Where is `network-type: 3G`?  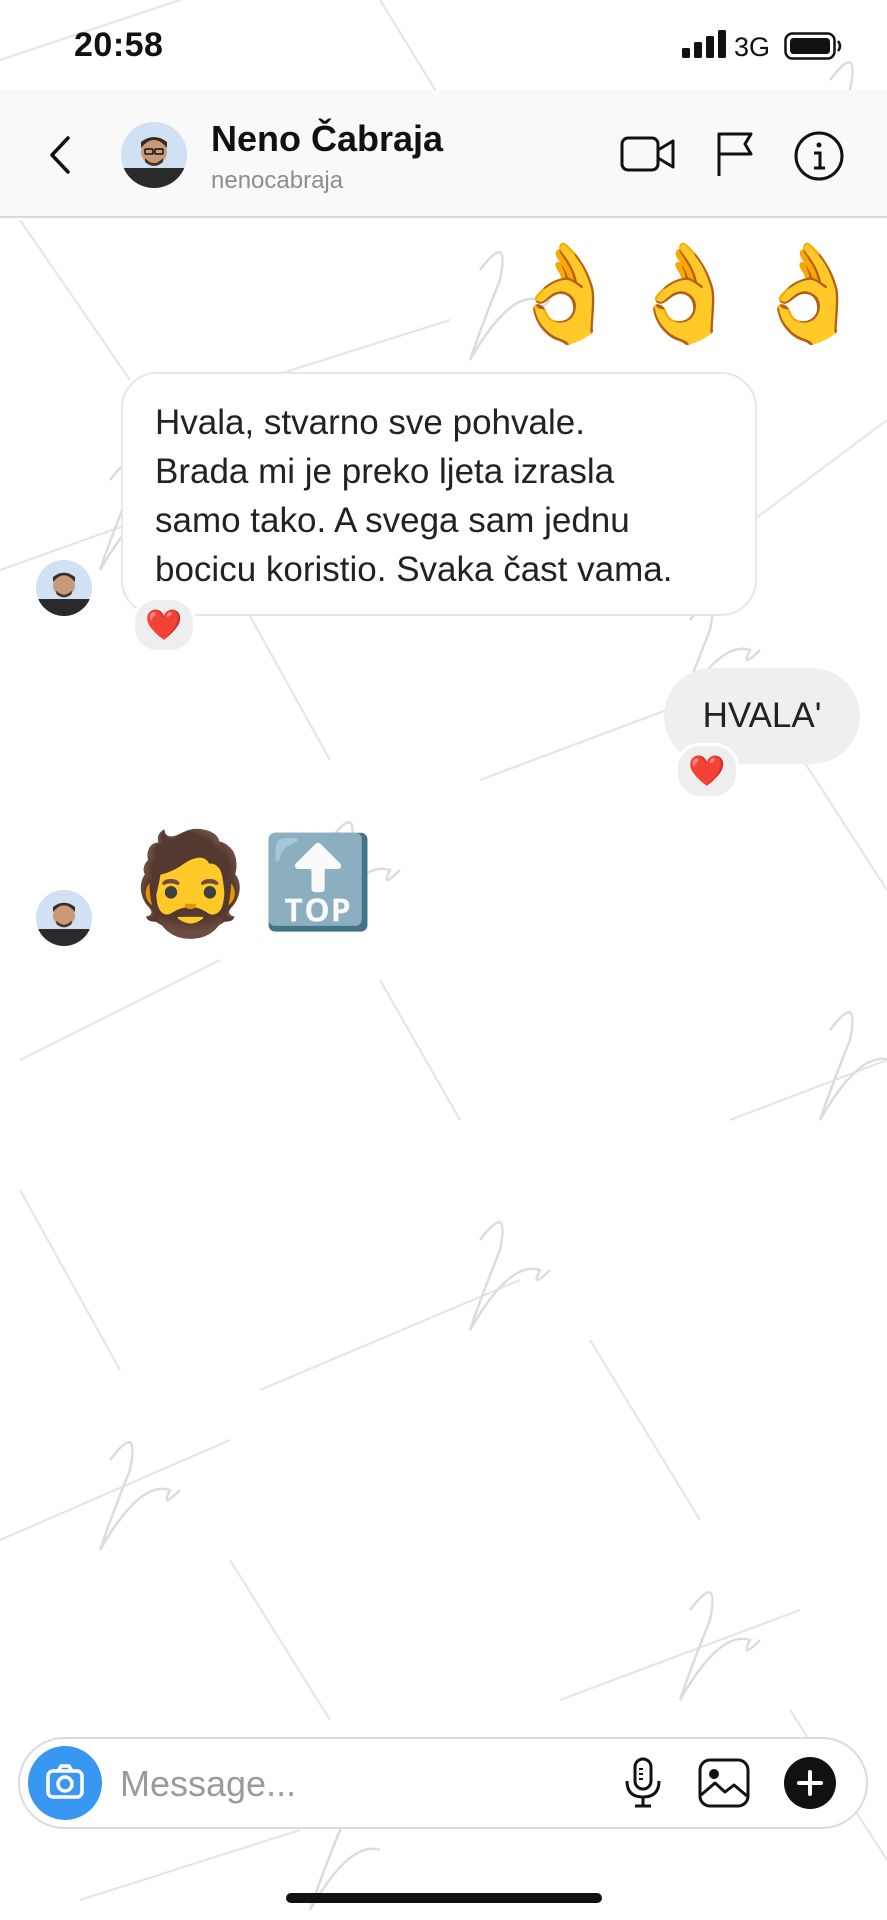
network-type: 3G is located at coordinates (752, 47).